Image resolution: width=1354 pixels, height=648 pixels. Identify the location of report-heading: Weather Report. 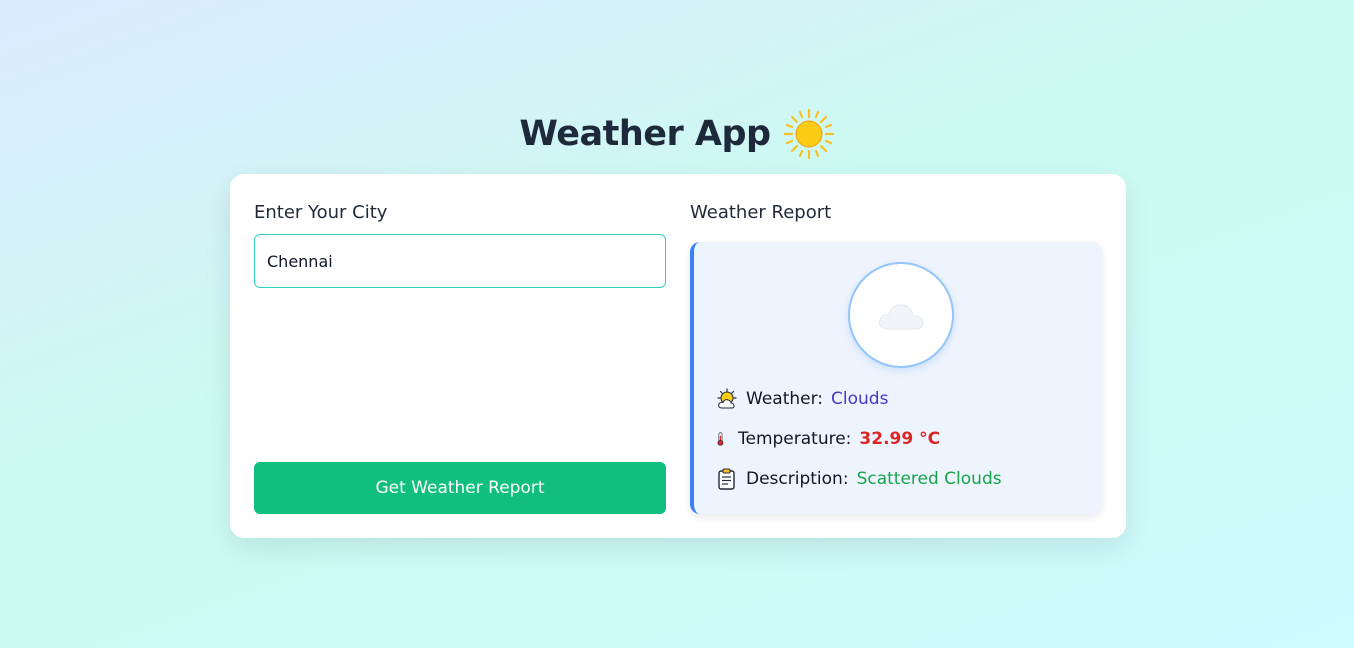
(761, 212).